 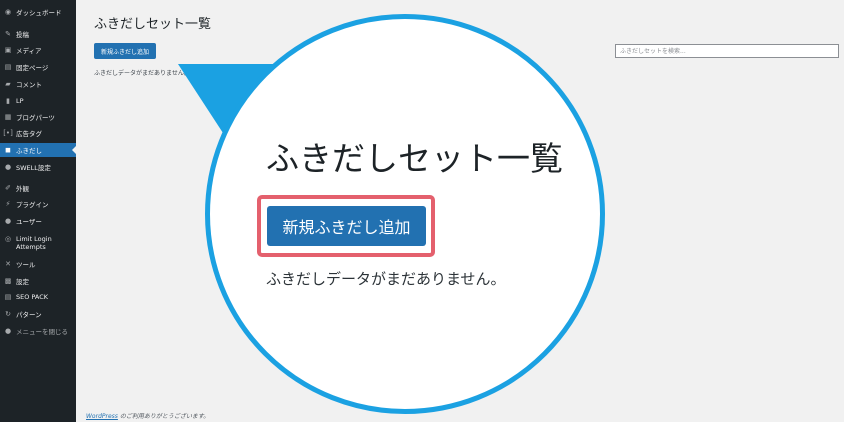 What do you see at coordinates (8, 188) in the screenshot?
I see `appearance-icon: ✐` at bounding box center [8, 188].